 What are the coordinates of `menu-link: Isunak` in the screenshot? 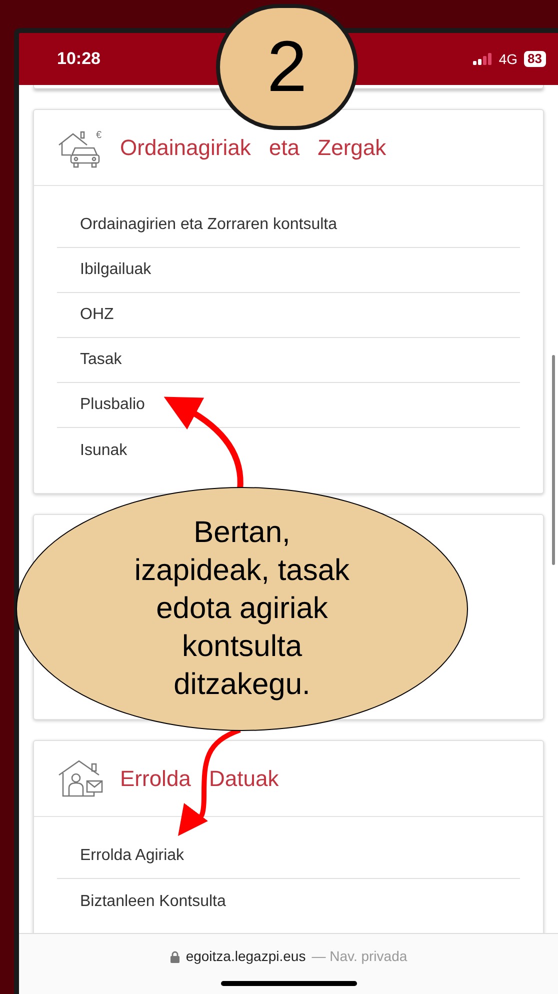 It's located at (92, 450).